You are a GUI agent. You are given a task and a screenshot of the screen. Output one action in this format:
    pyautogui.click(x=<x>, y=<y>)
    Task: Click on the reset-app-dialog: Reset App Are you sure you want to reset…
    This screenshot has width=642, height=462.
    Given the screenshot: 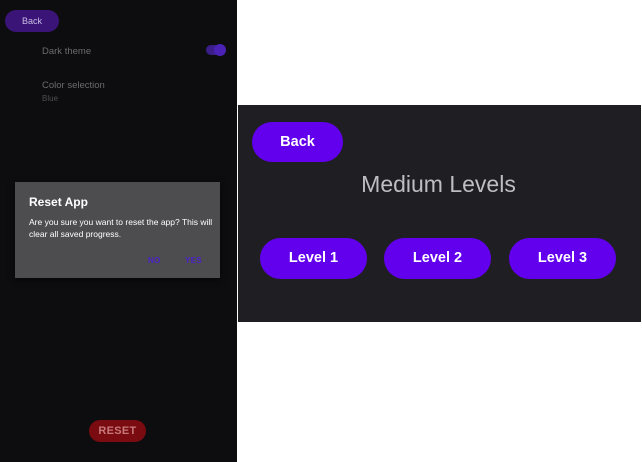 What is the action you would take?
    pyautogui.click(x=117, y=230)
    